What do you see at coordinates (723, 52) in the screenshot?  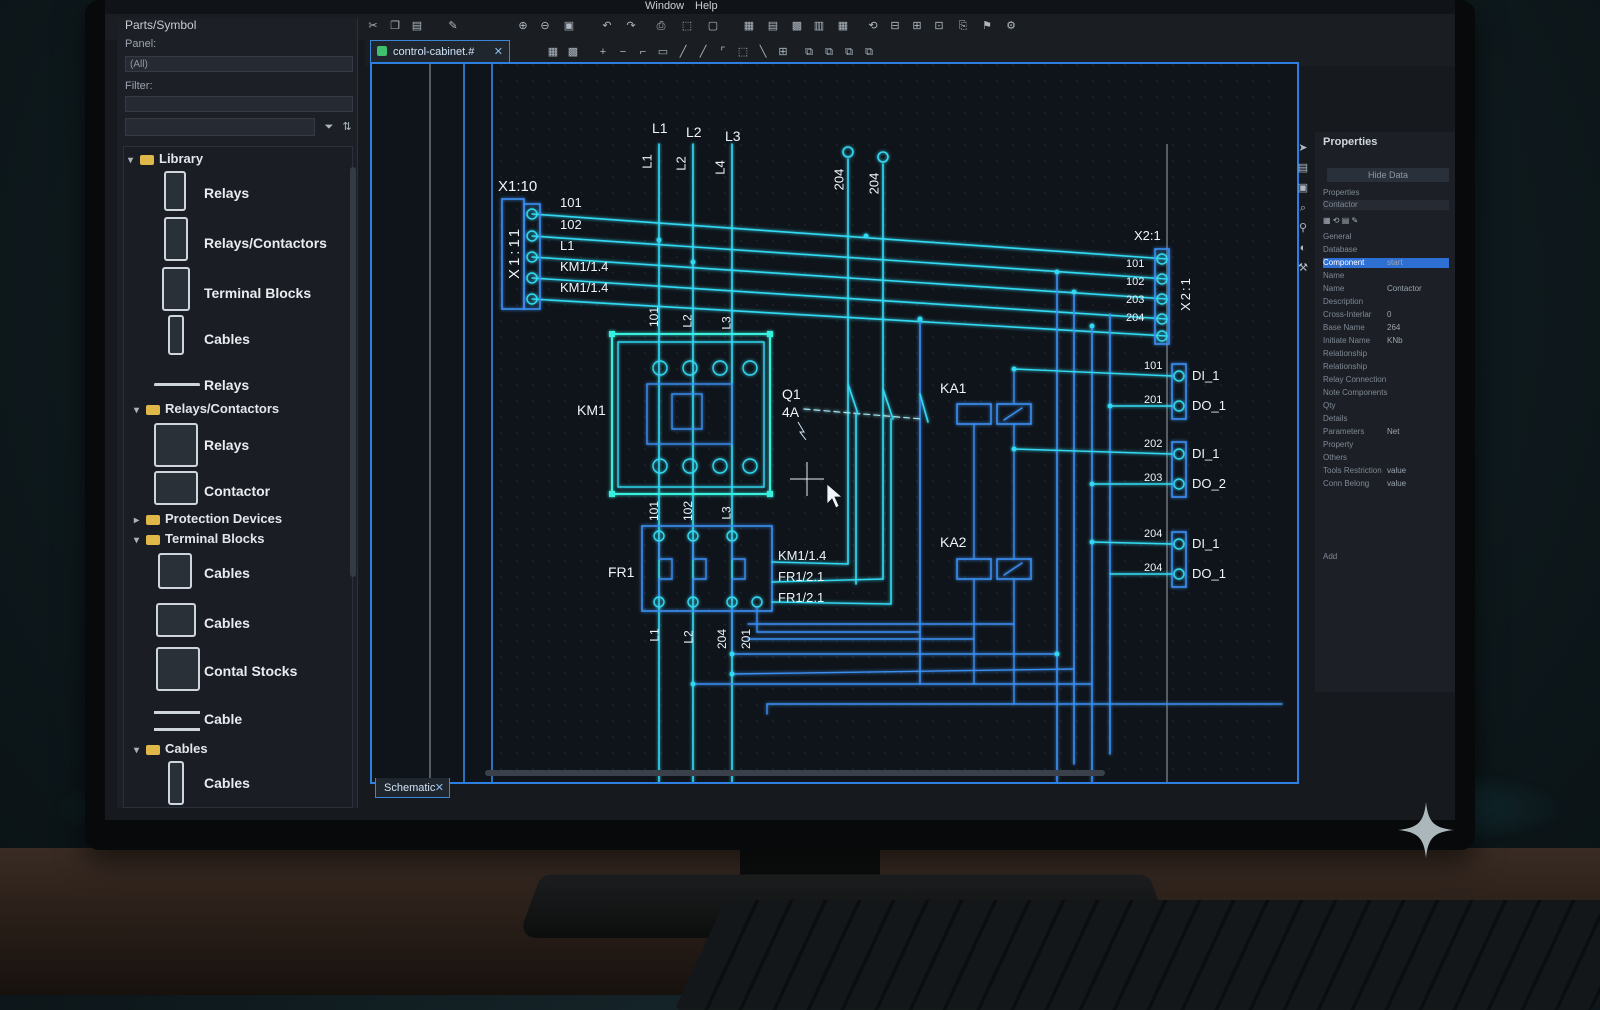 I see `angle-icon: ⌜` at bounding box center [723, 52].